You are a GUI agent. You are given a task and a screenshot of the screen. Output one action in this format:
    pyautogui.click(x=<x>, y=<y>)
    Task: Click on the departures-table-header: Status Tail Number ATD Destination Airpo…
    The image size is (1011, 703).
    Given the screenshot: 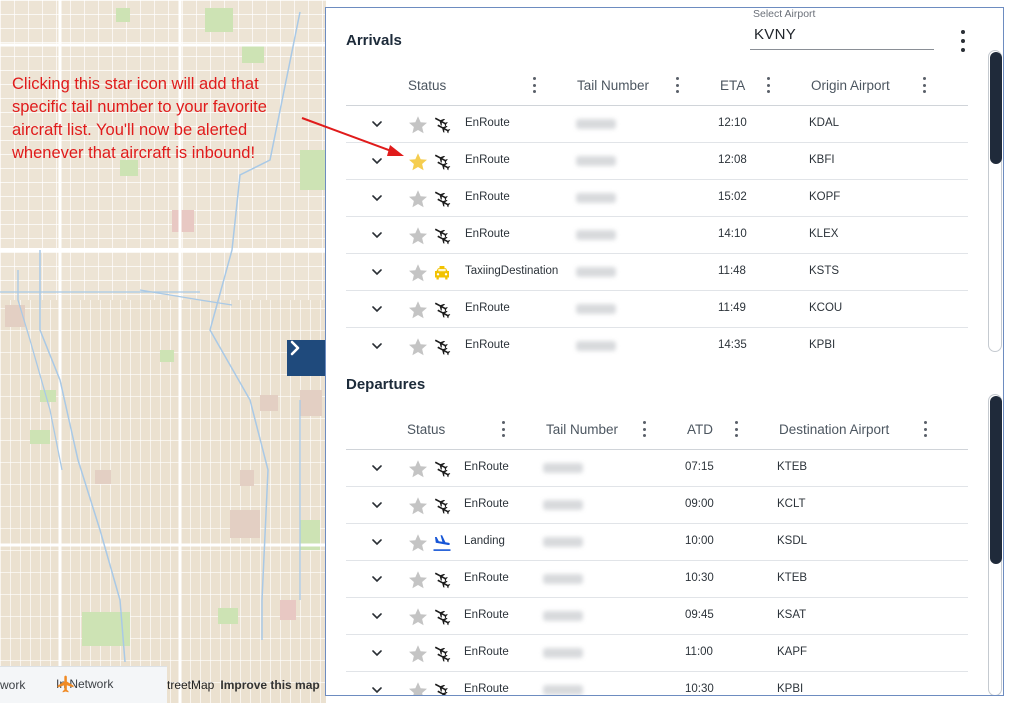 What is the action you would take?
    pyautogui.click(x=657, y=425)
    